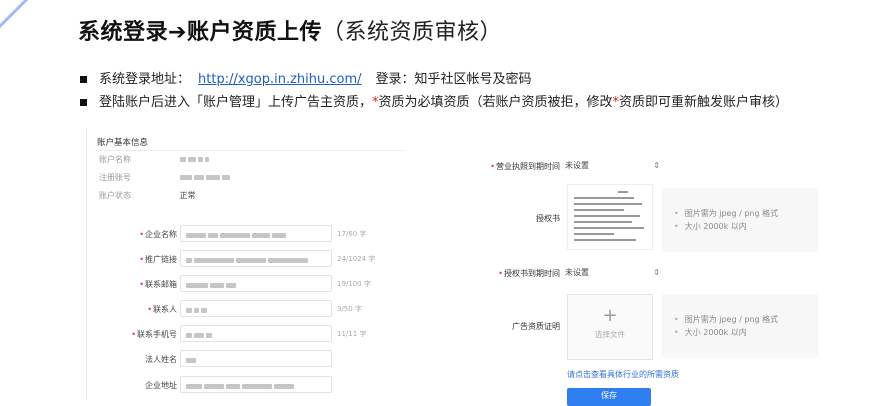 The height and width of the screenshot is (406, 889). What do you see at coordinates (256, 358) in the screenshot?
I see `legal-name-input` at bounding box center [256, 358].